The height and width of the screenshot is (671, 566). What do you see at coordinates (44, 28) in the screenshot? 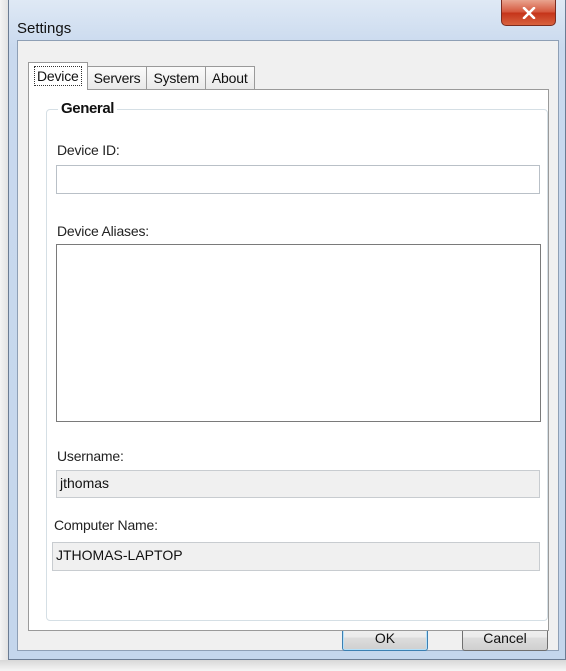
I see `window-title: Settings` at bounding box center [44, 28].